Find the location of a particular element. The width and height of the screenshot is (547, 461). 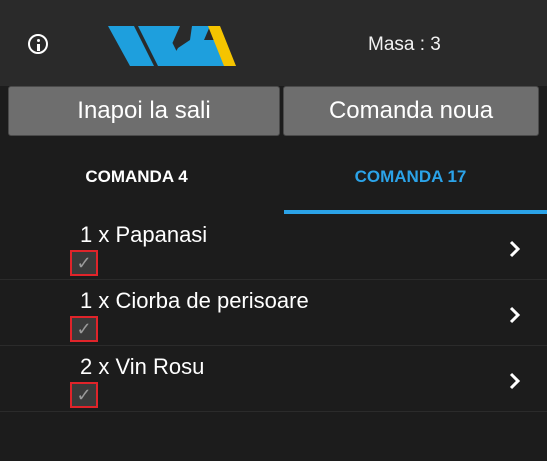

item-label: 1 x Ciorba de perisoare is located at coordinates (194, 300).